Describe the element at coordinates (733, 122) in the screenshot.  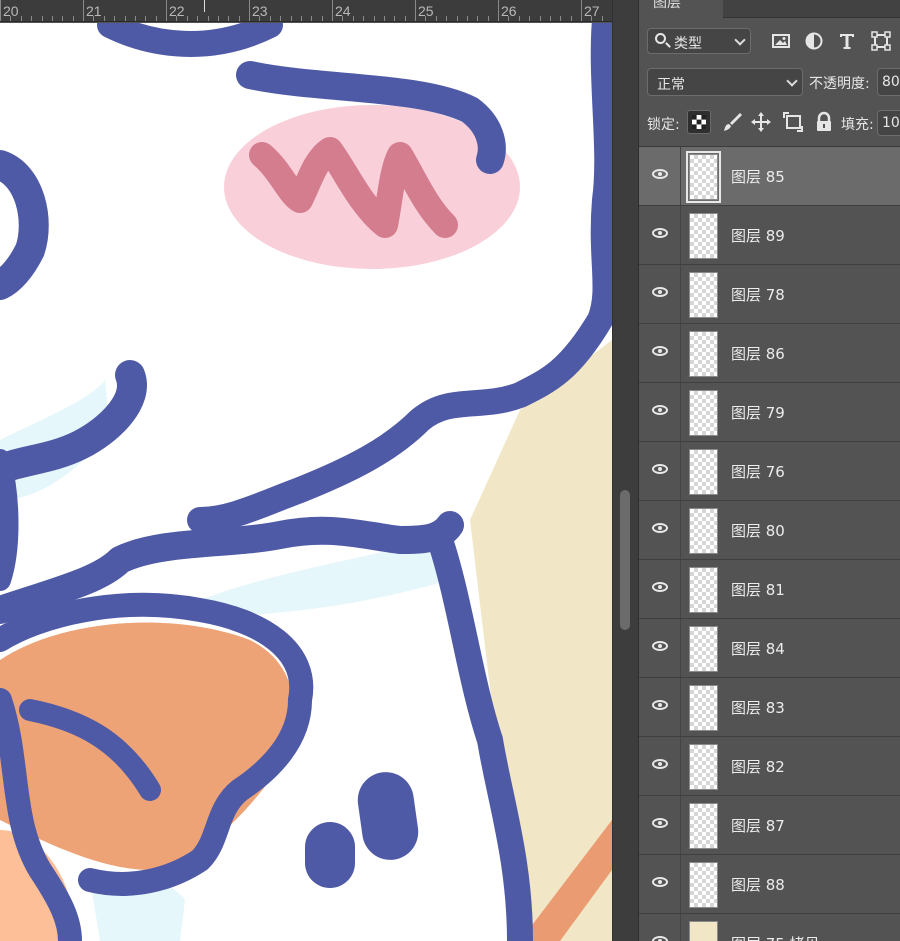
I see `lock-image-pixels-icon` at that location.